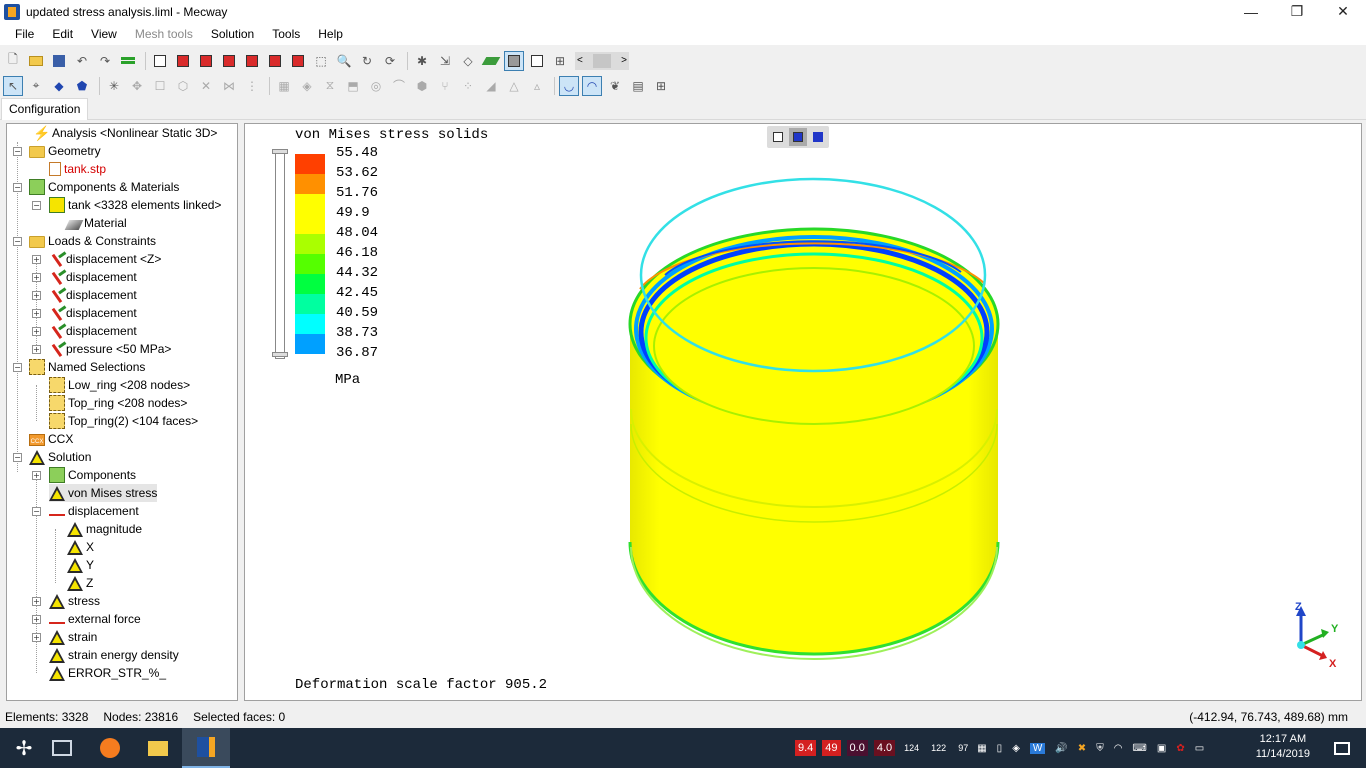  What do you see at coordinates (468, 86) in the screenshot?
I see `scatter-icon: ⁘` at bounding box center [468, 86].